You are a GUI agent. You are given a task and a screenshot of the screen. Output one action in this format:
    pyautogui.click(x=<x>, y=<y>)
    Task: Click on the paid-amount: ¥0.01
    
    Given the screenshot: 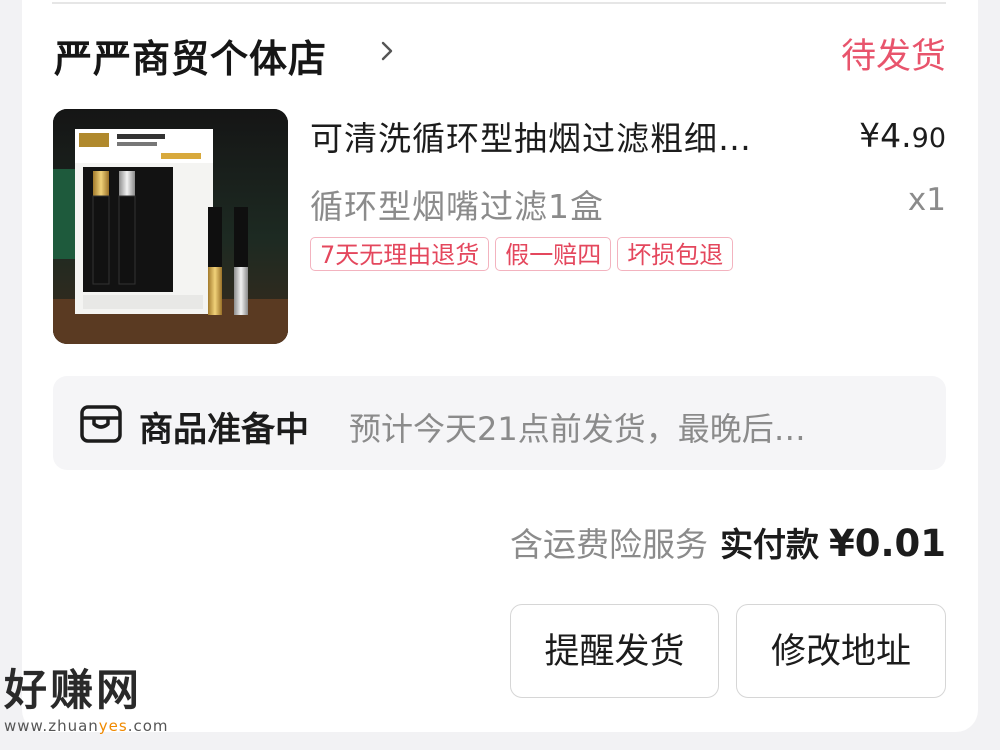 What is the action you would take?
    pyautogui.click(x=887, y=543)
    